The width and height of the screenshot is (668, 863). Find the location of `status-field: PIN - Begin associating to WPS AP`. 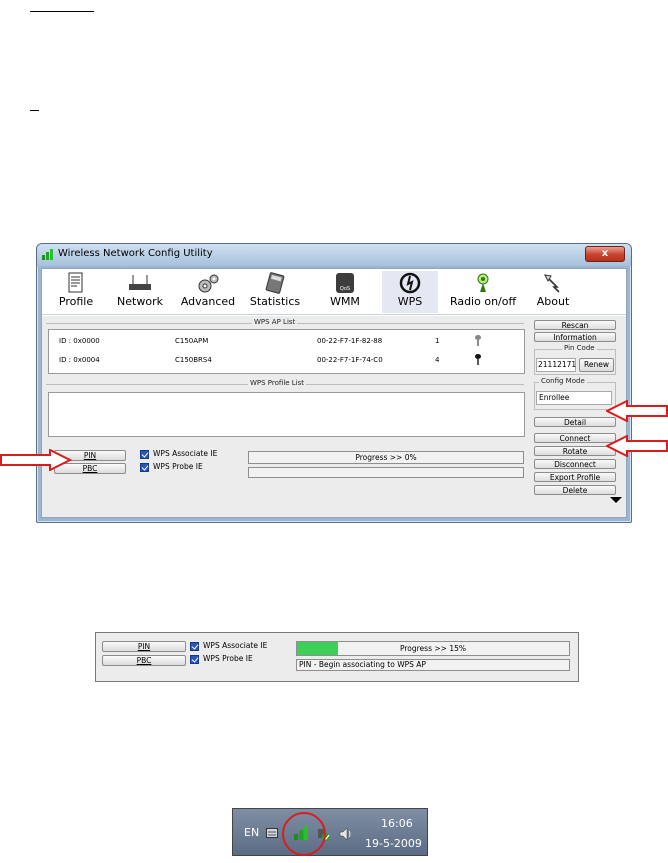

status-field: PIN - Begin associating to WPS AP is located at coordinates (433, 665).